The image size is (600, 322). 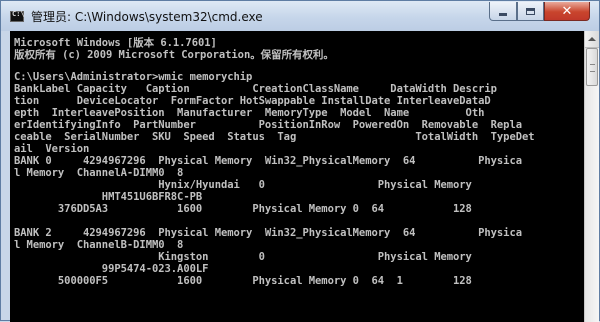 I want to click on console-line: l Memory ChannelB-DIMM0 8, so click(x=99, y=245).